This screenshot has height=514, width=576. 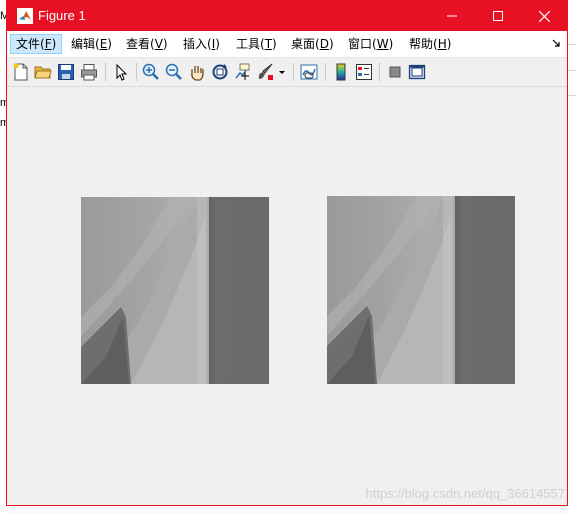 What do you see at coordinates (370, 44) in the screenshot?
I see `menu-window: 窗口(W)` at bounding box center [370, 44].